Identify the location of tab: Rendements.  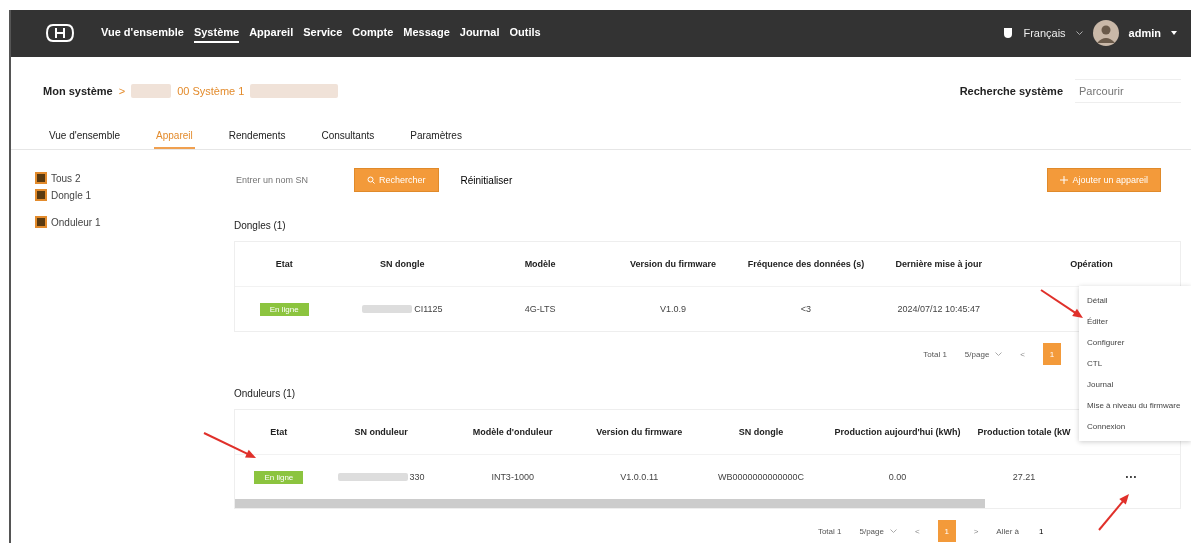
(257, 136).